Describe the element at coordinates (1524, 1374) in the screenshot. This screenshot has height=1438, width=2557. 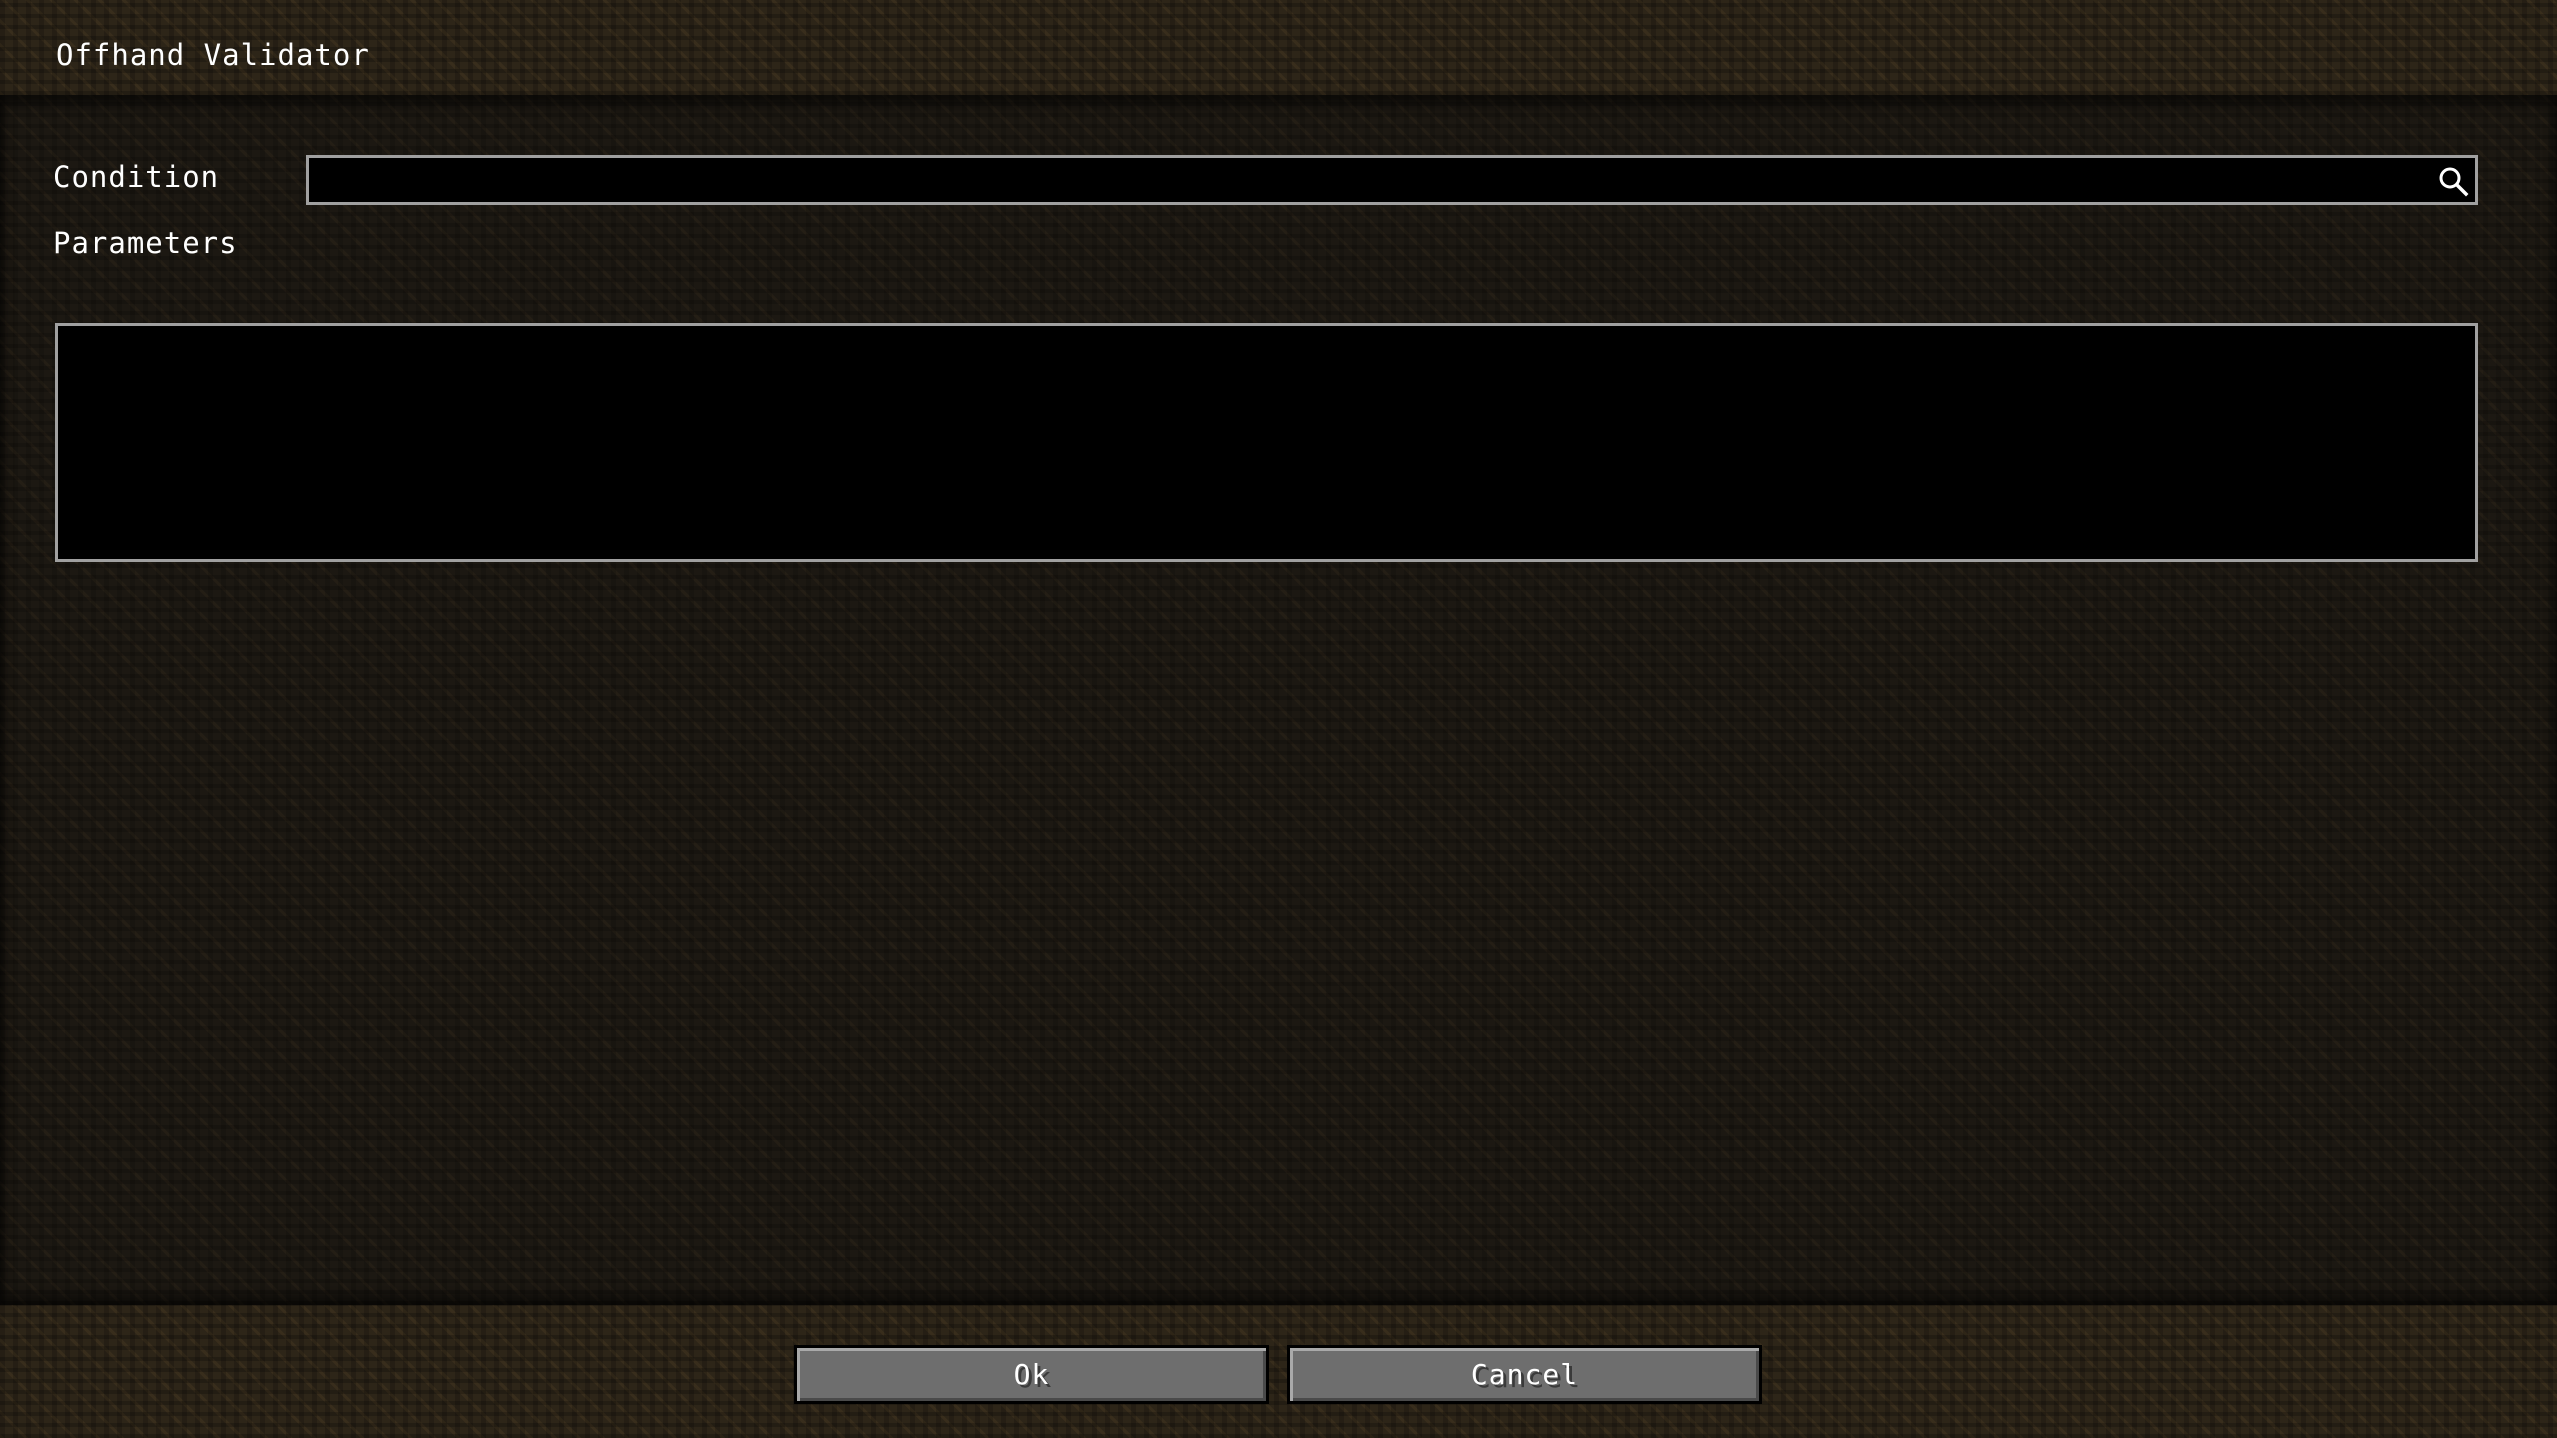
I see `cancel-button: Cancel` at that location.